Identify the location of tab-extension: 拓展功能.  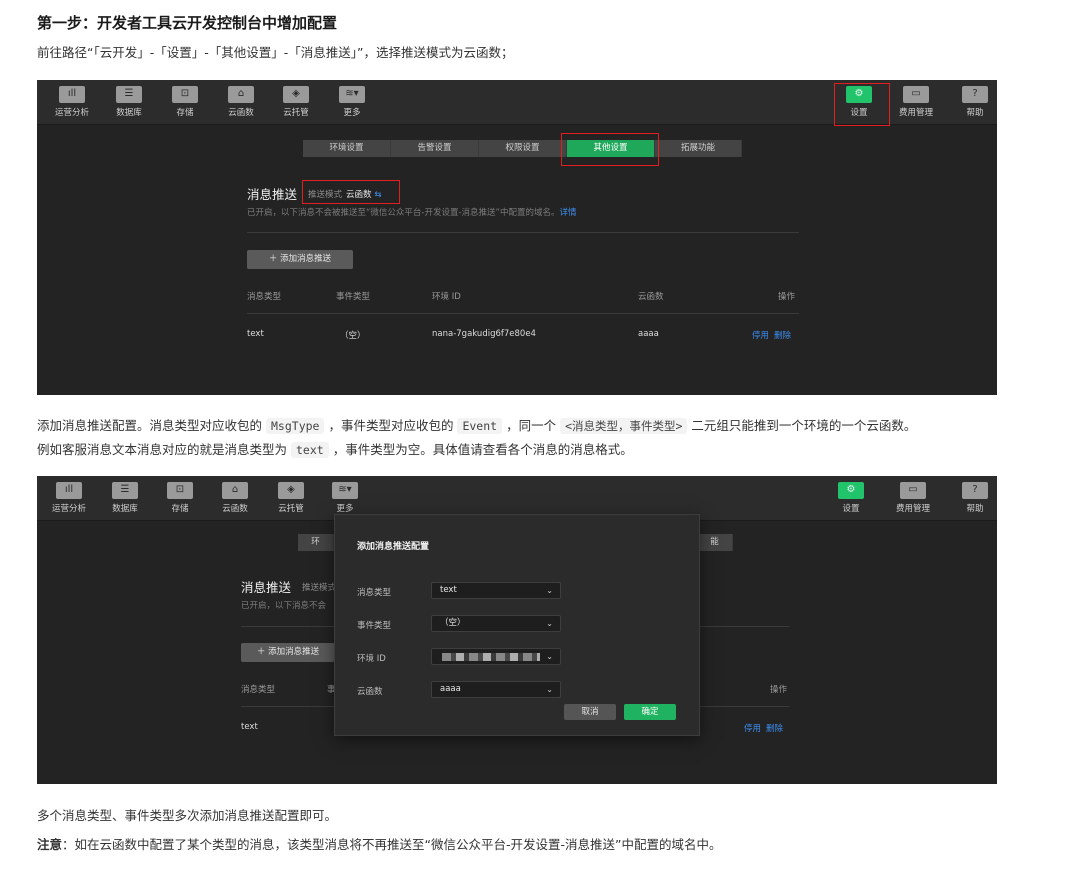
(698, 148).